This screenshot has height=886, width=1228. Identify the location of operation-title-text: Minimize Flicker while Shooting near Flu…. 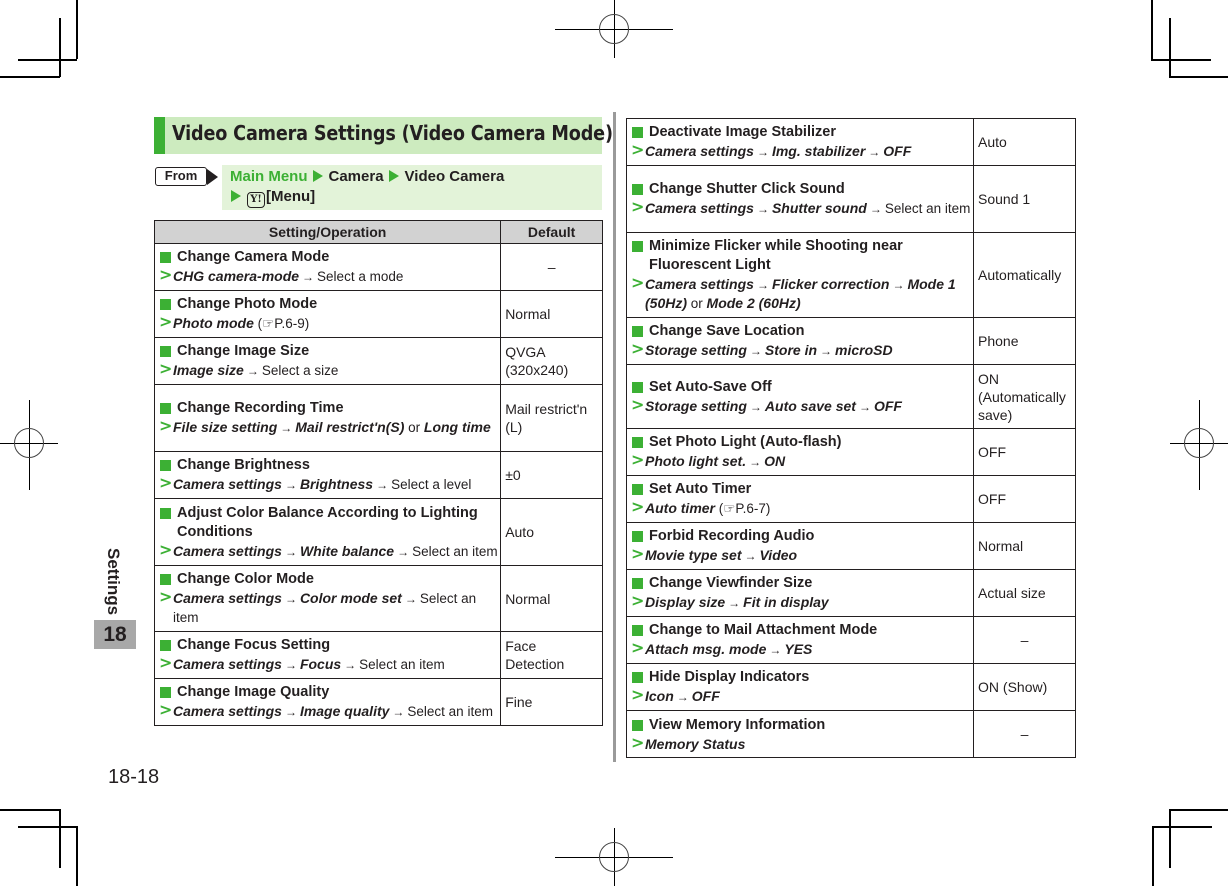
(776, 255).